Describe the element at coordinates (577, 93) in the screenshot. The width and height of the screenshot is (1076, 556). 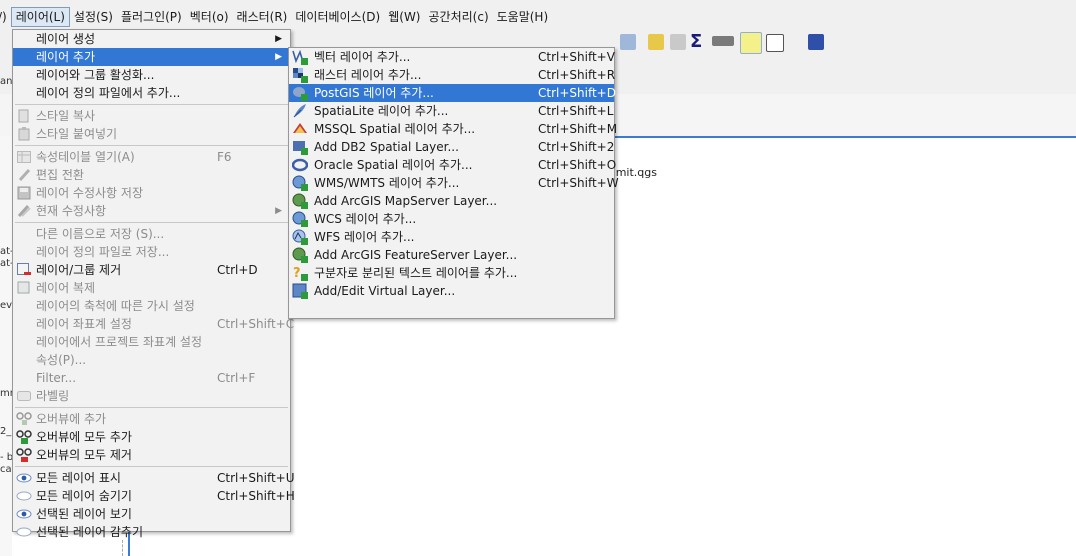
I see `menu-shortcut: Ctrl+Shift+D` at that location.